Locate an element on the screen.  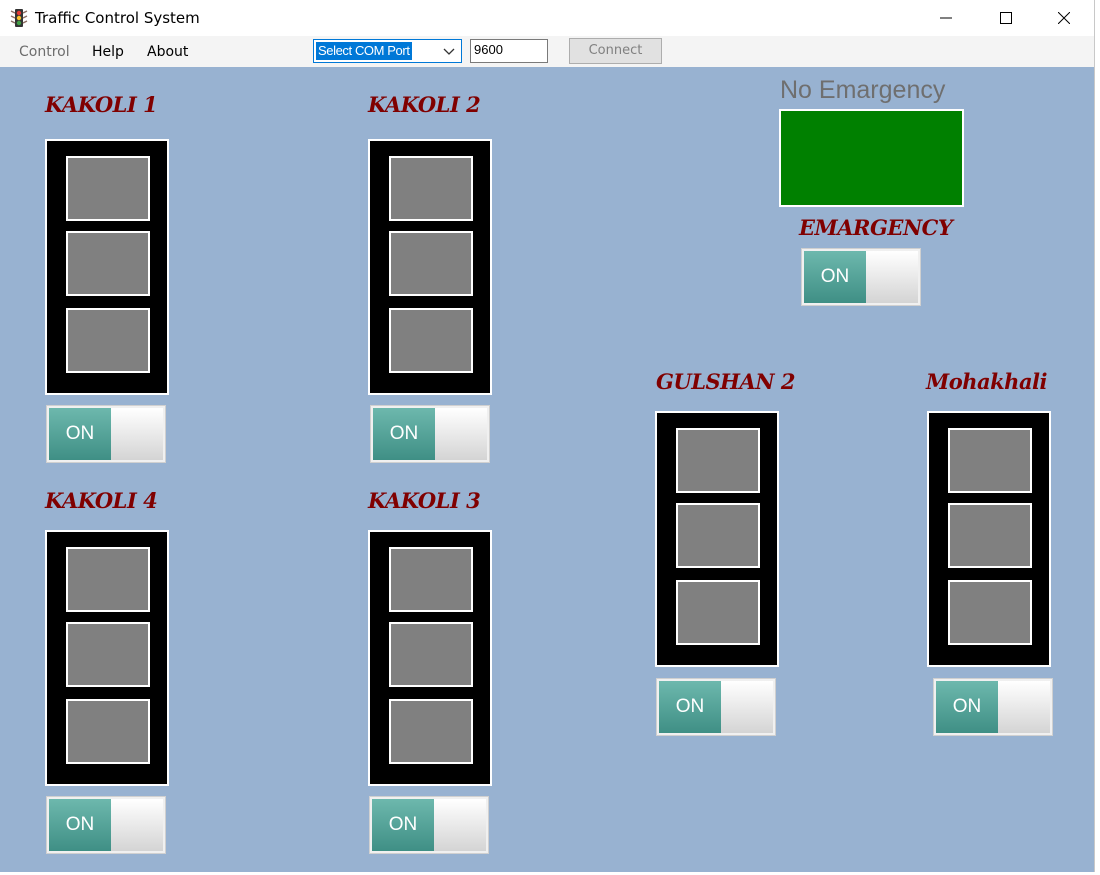
toggle-gulshan-2: ON is located at coordinates (716, 707).